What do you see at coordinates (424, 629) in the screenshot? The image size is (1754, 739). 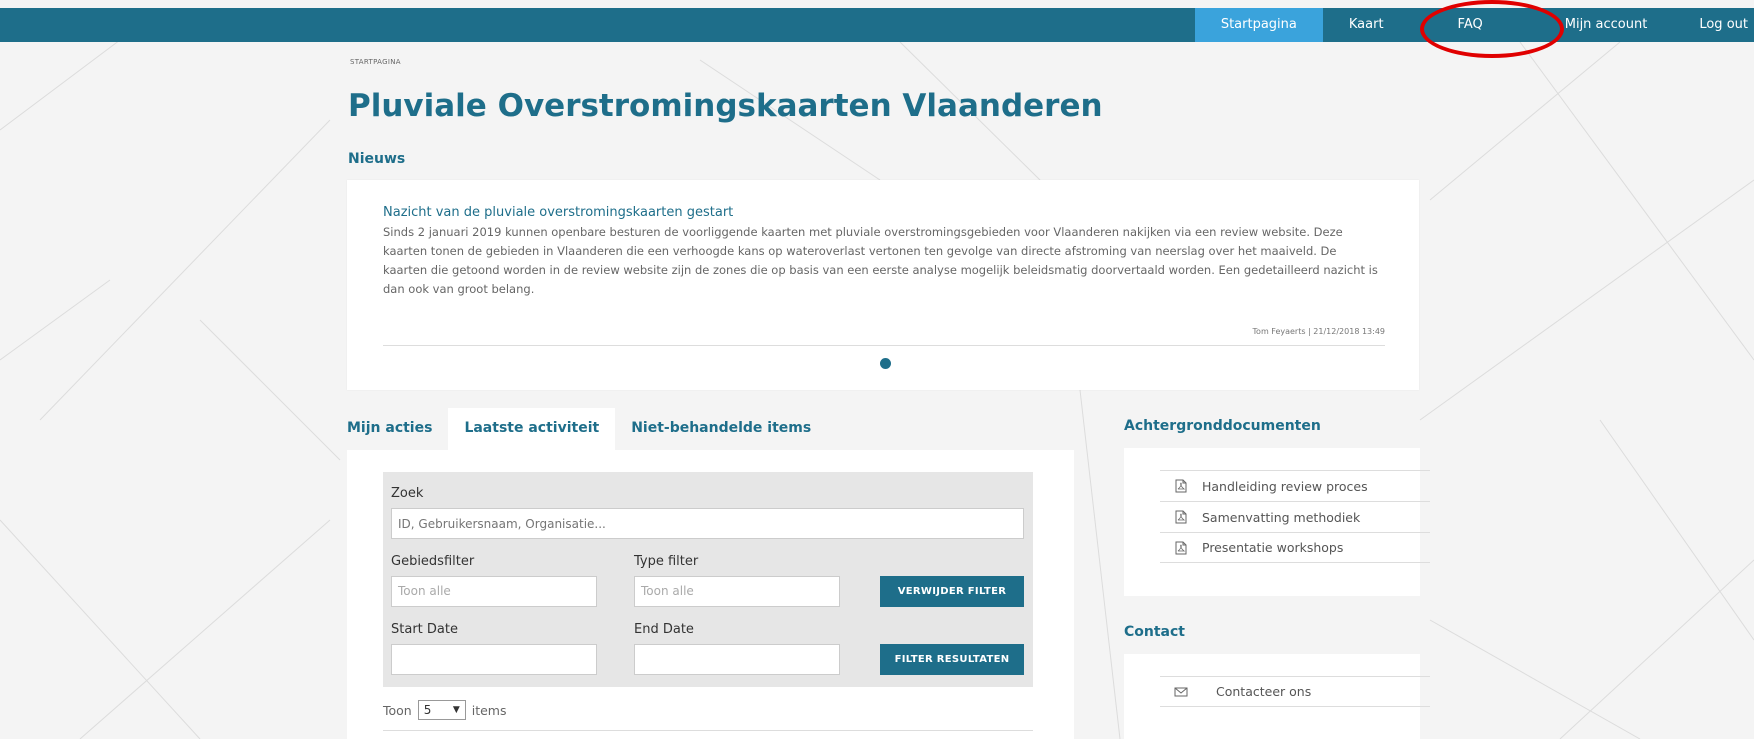 I see `start-date-label: Start Date` at bounding box center [424, 629].